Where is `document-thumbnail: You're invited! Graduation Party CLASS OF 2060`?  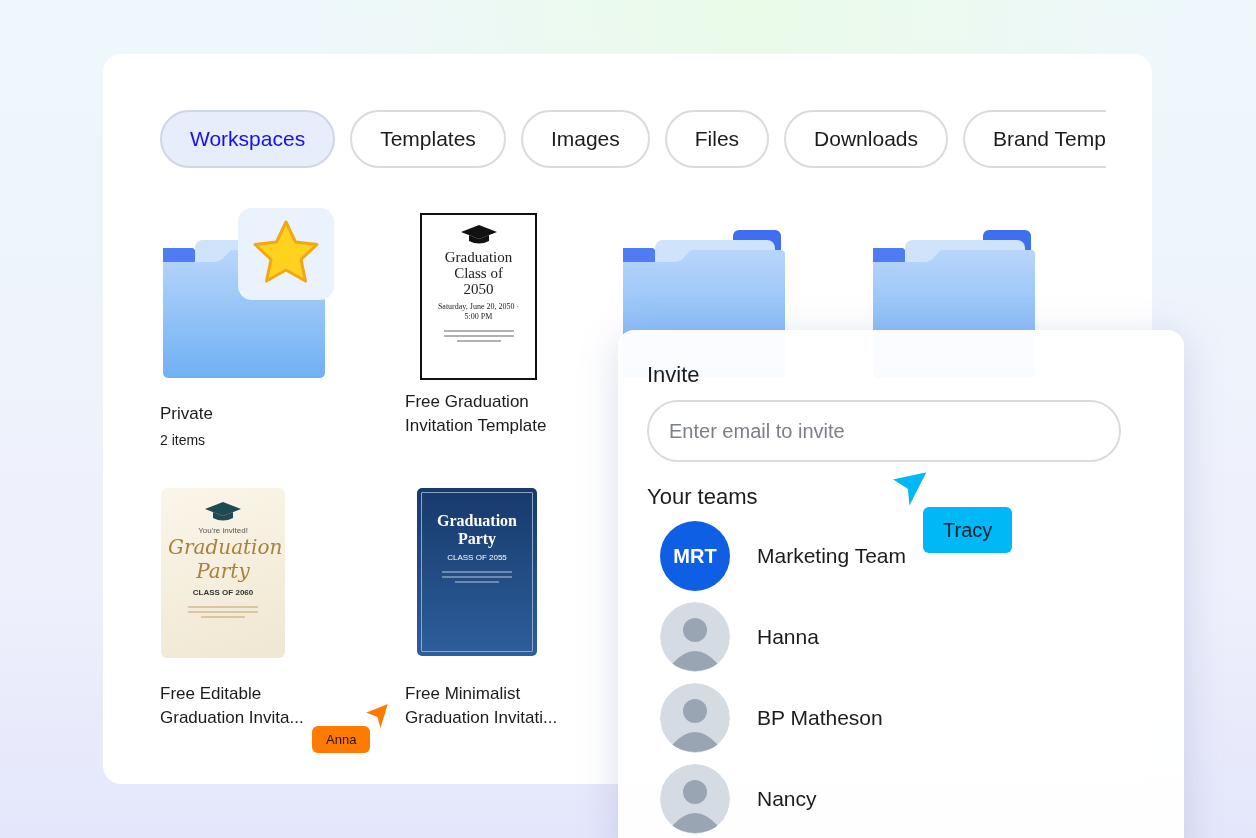 document-thumbnail: You're invited! Graduation Party CLASS OF 2060 is located at coordinates (223, 573).